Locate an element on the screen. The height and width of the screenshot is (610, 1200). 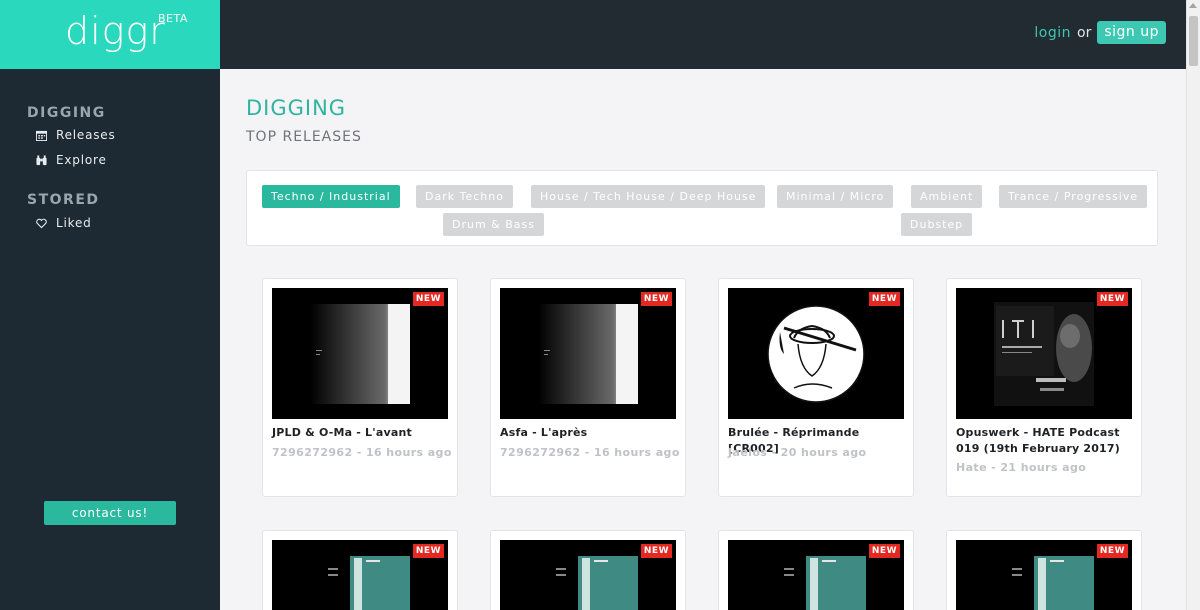
release-meta: Hate - 21 hours ago is located at coordinates (1021, 467).